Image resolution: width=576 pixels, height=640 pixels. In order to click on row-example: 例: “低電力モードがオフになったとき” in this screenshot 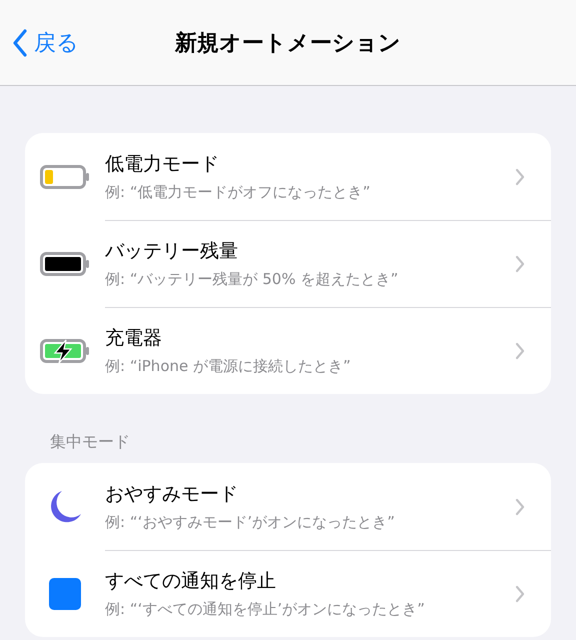, I will do `click(238, 192)`.